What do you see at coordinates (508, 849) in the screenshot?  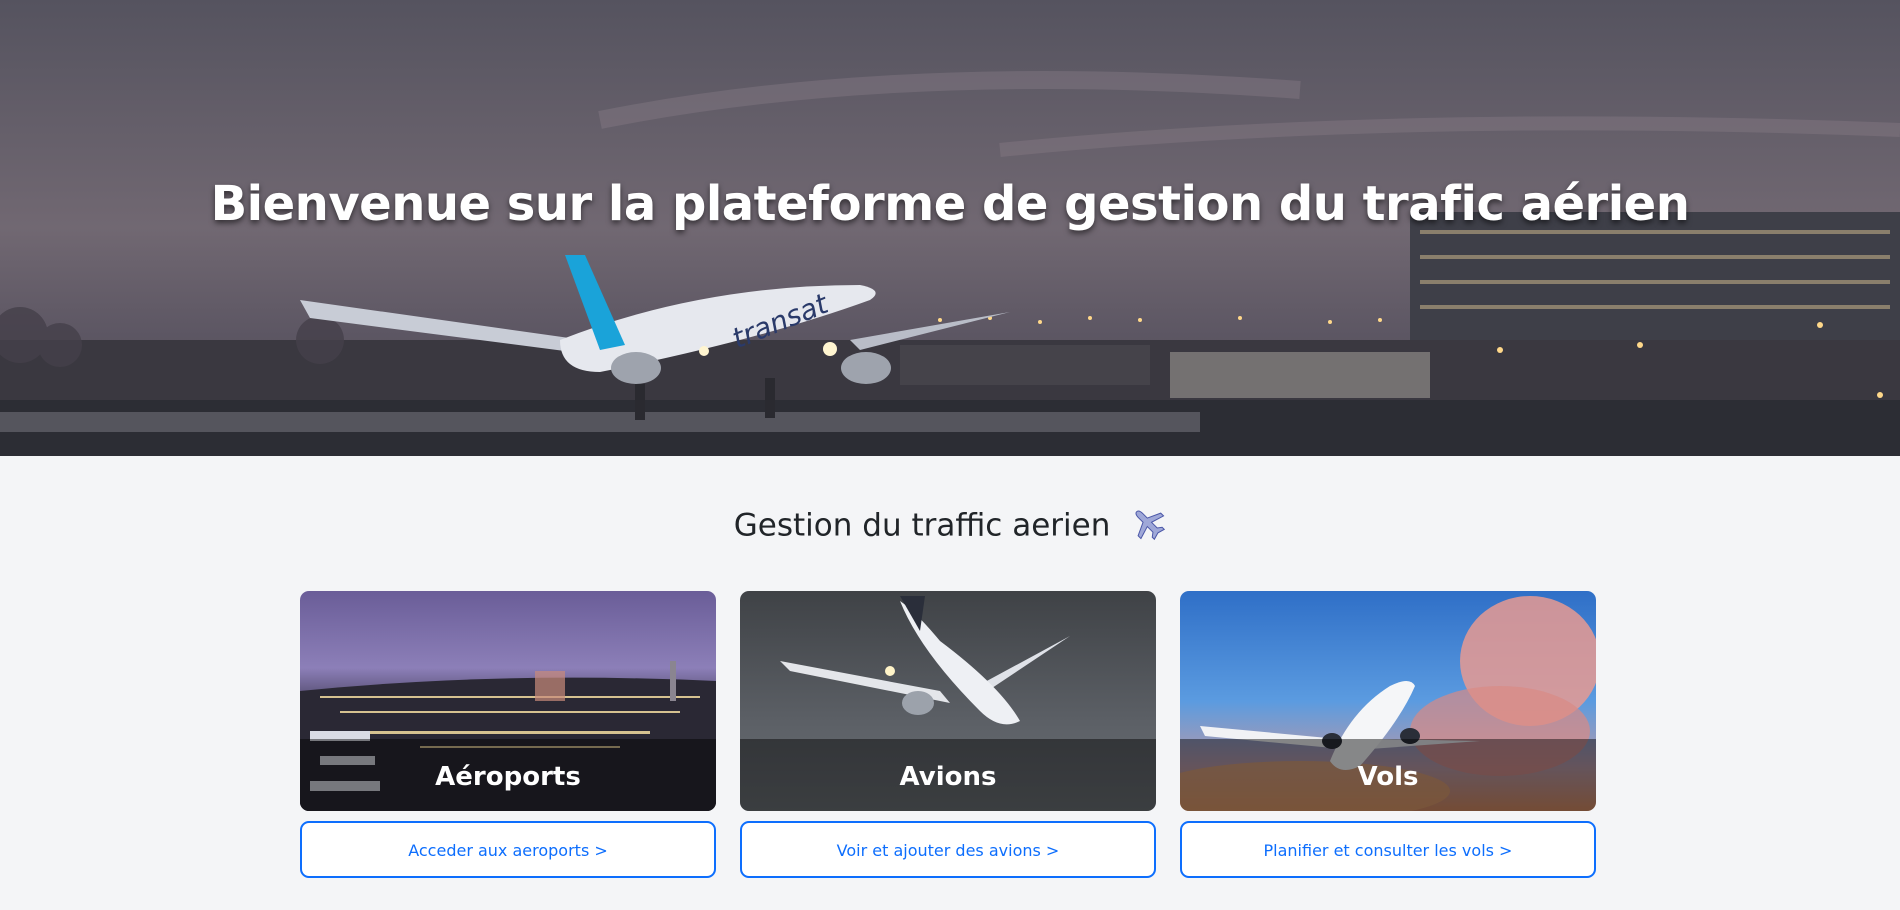 I see `airports-button: Acceder aux aeroports >` at bounding box center [508, 849].